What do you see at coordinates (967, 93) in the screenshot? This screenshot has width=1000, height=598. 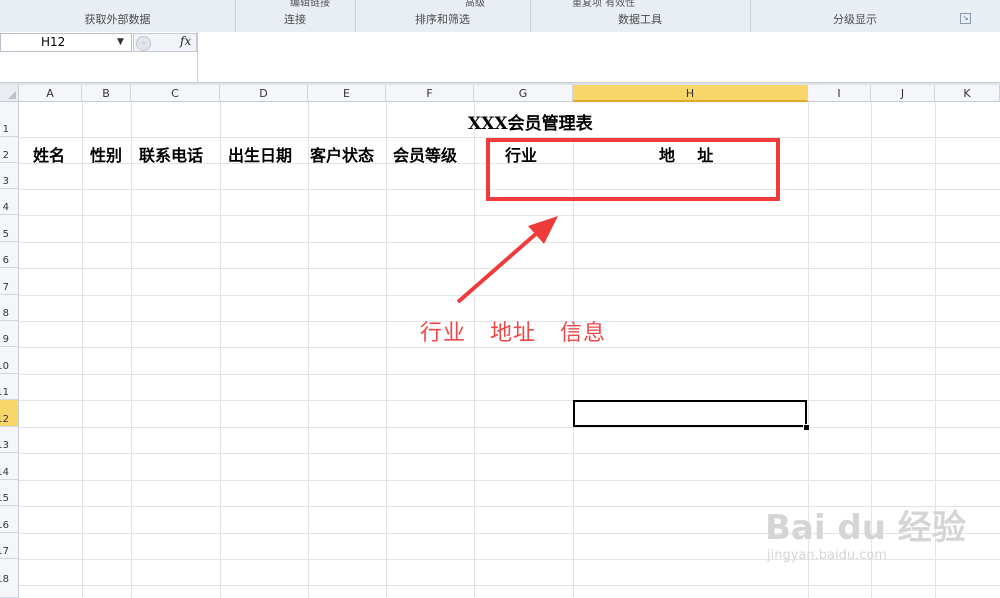 I see `column-header-k: K` at bounding box center [967, 93].